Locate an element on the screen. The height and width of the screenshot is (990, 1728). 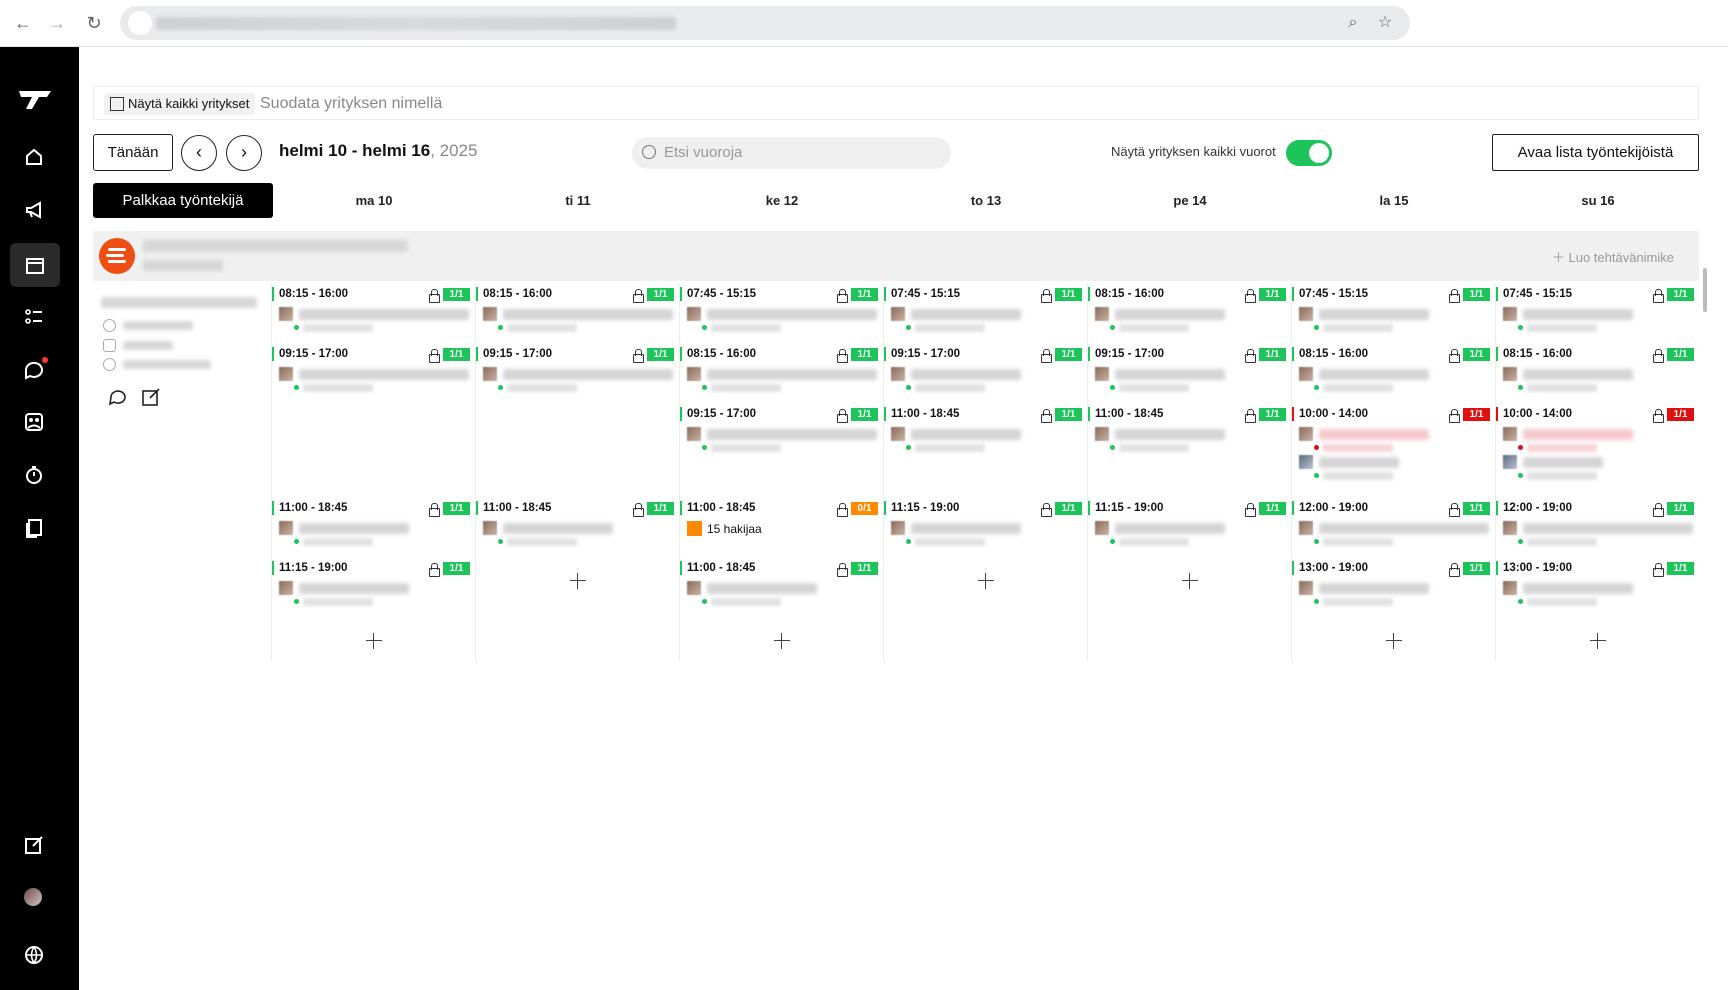
prev-week-button: ‹ is located at coordinates (199, 153).